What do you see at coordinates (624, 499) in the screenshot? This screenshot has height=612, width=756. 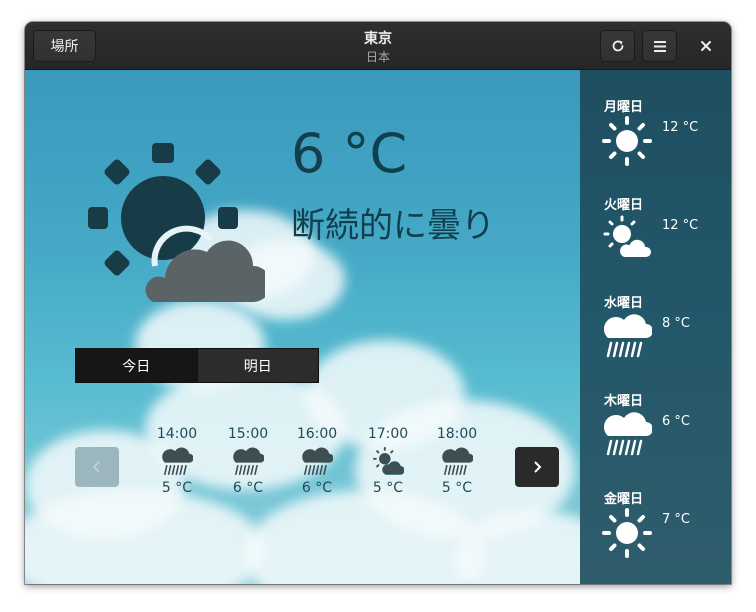 I see `forecast-day-name: 金曜日` at bounding box center [624, 499].